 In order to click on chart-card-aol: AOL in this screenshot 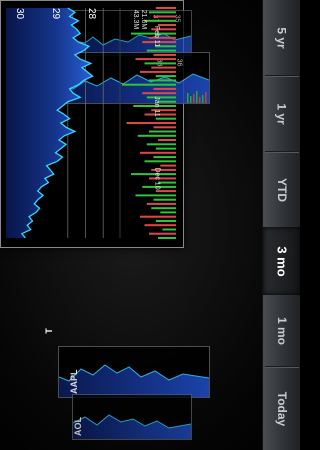, I will do `click(132, 417)`.